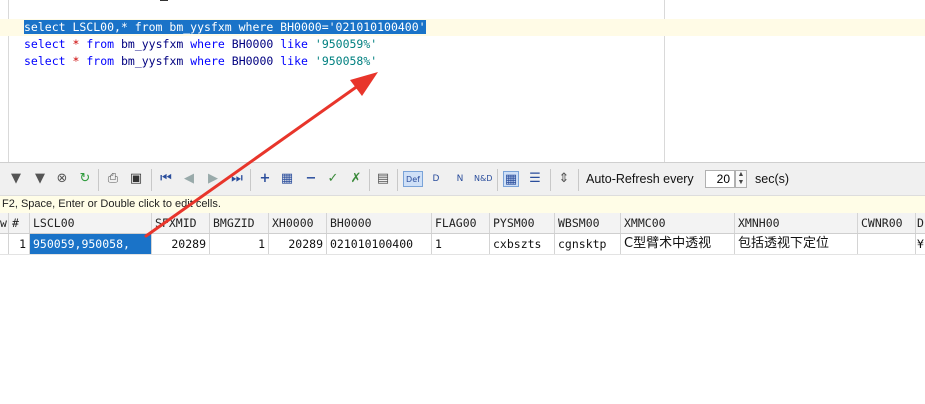 This screenshot has height=404, width=925. What do you see at coordinates (413, 179) in the screenshot?
I see `default-value-icon: Def` at bounding box center [413, 179].